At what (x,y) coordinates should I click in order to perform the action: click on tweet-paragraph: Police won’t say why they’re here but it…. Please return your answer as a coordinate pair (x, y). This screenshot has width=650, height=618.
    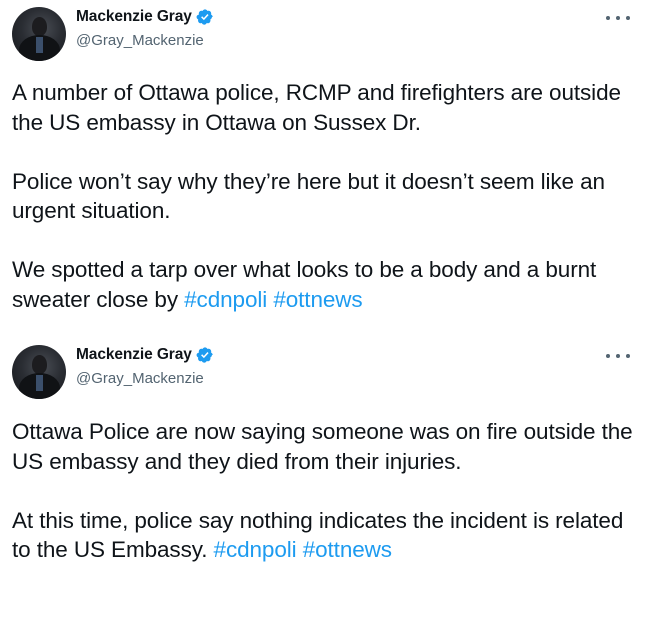
    Looking at the image, I should click on (308, 196).